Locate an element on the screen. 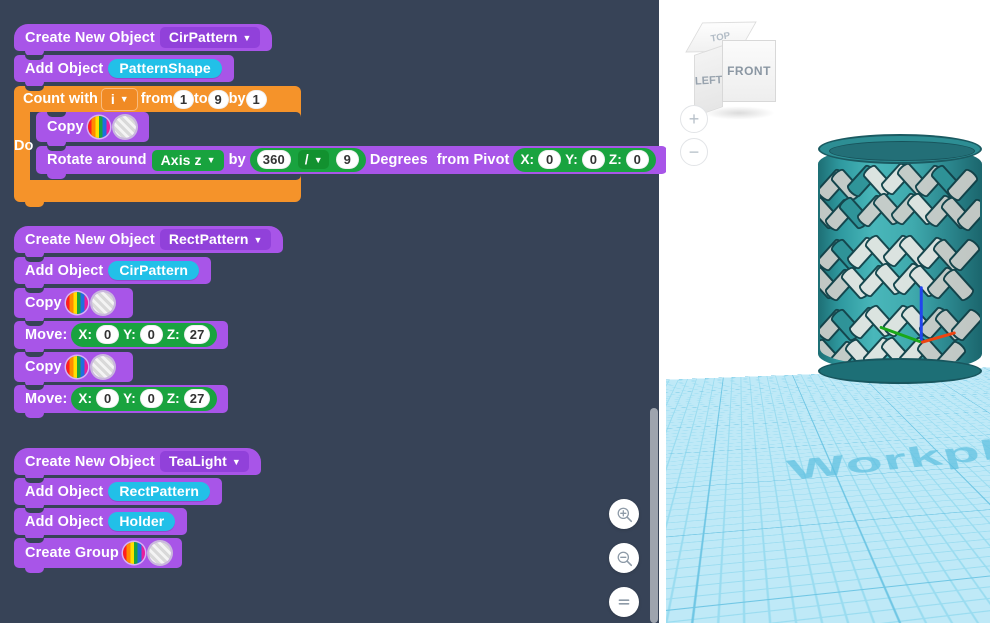  move-y-label: Y: is located at coordinates (129, 334).